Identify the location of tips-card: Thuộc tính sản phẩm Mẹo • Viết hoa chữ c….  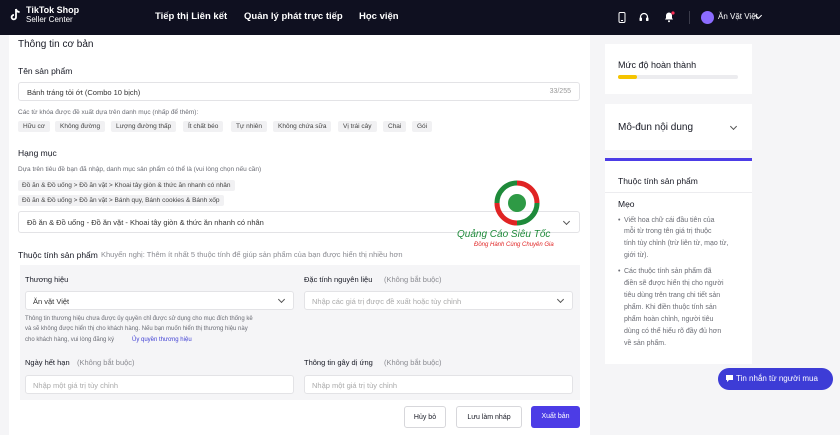
(678, 261).